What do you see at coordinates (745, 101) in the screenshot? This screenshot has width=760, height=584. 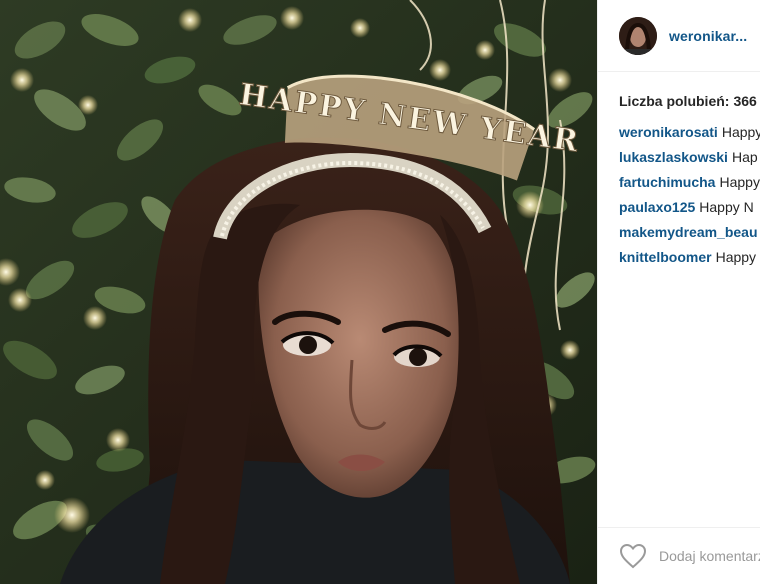 I see `likes-number: 366` at bounding box center [745, 101].